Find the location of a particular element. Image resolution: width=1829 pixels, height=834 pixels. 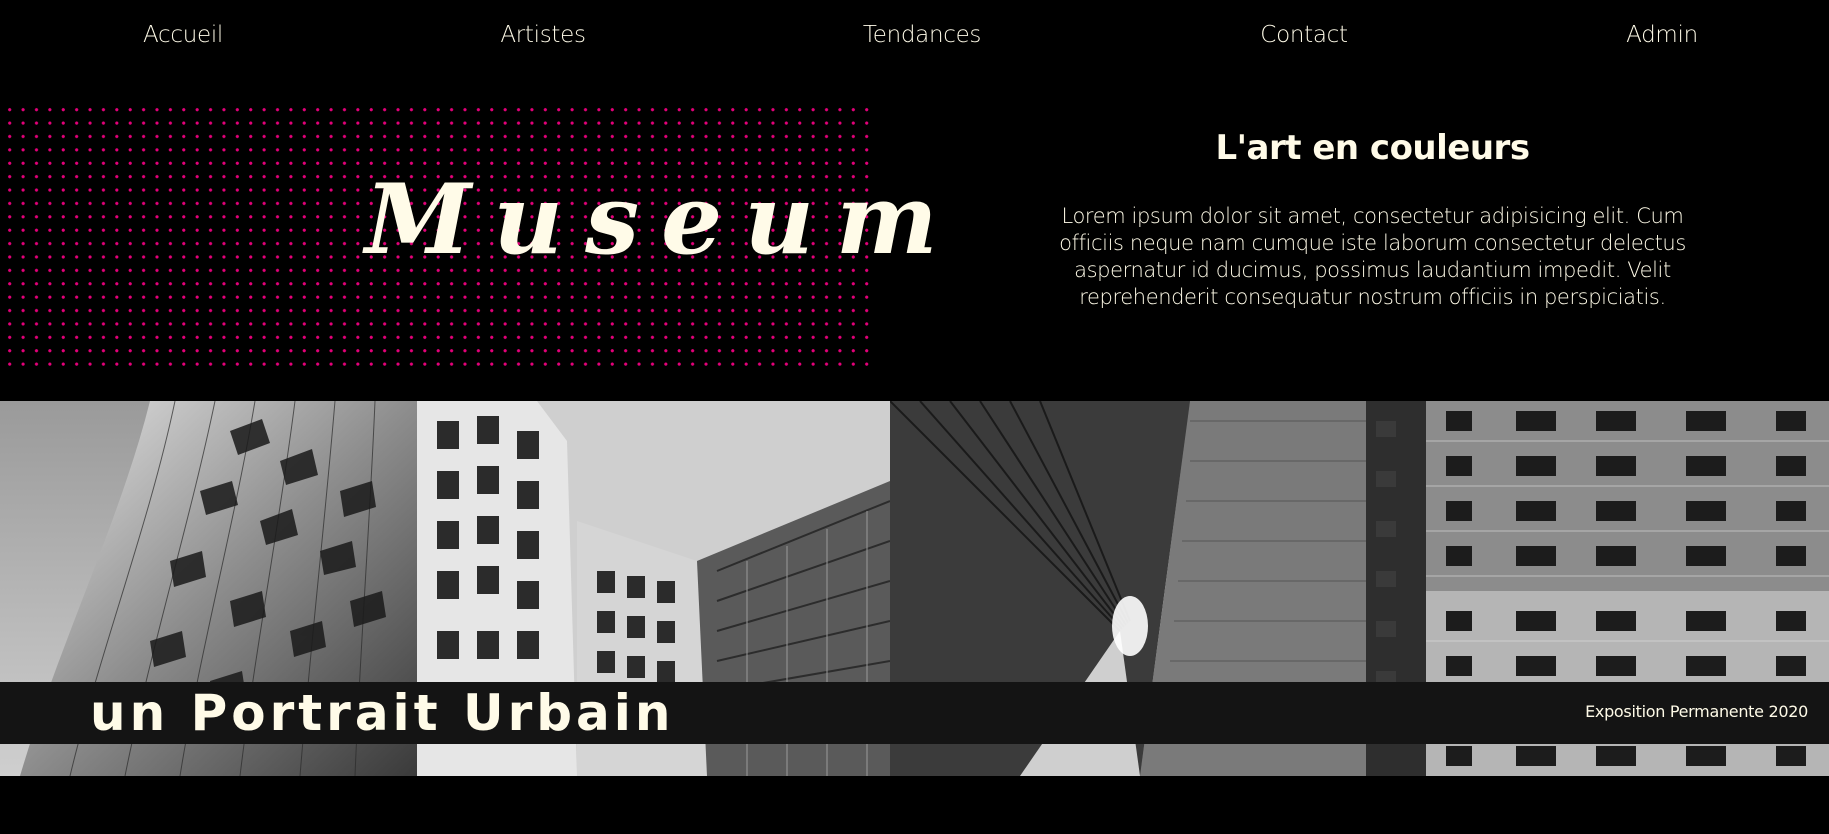

hero-heading: L'art en couleurs is located at coordinates (1372, 148).